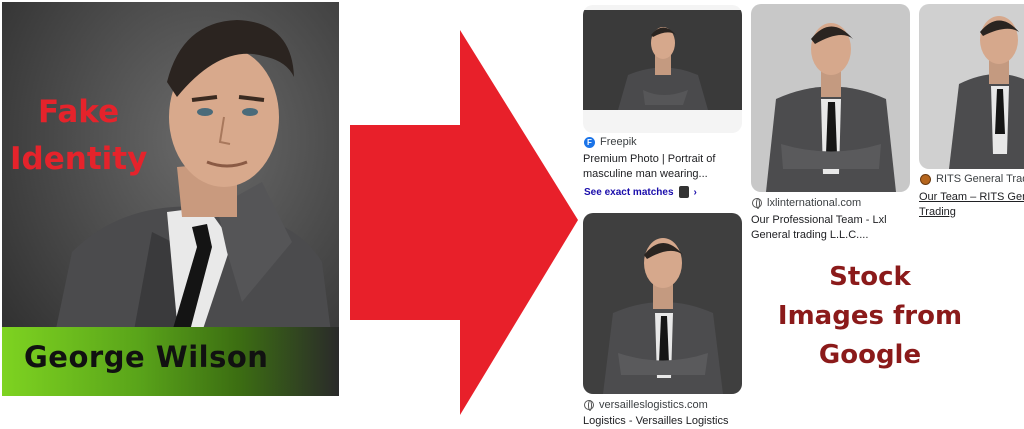 The height and width of the screenshot is (429, 1024). I want to click on see-exact-matches-link: See exact matches ›, so click(640, 192).